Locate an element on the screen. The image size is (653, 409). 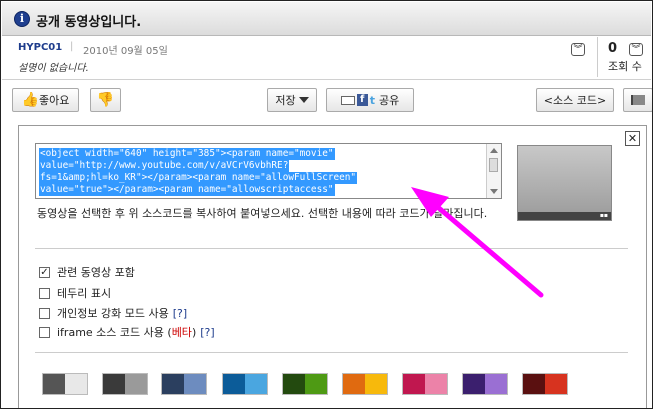
option-privacy-mode: 개인정보 강화 모드 사용 [?] is located at coordinates (113, 313).